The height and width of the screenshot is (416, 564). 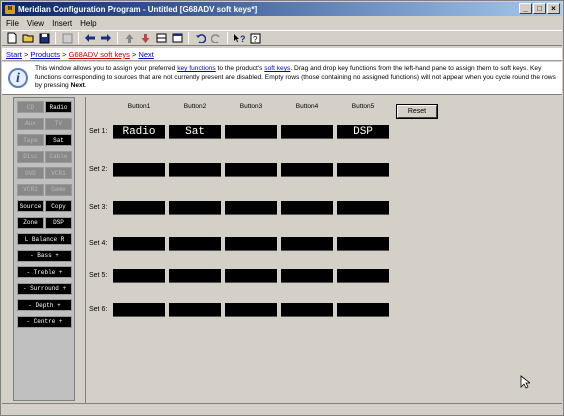 I want to click on context-help-icon: ?, so click(x=239, y=38).